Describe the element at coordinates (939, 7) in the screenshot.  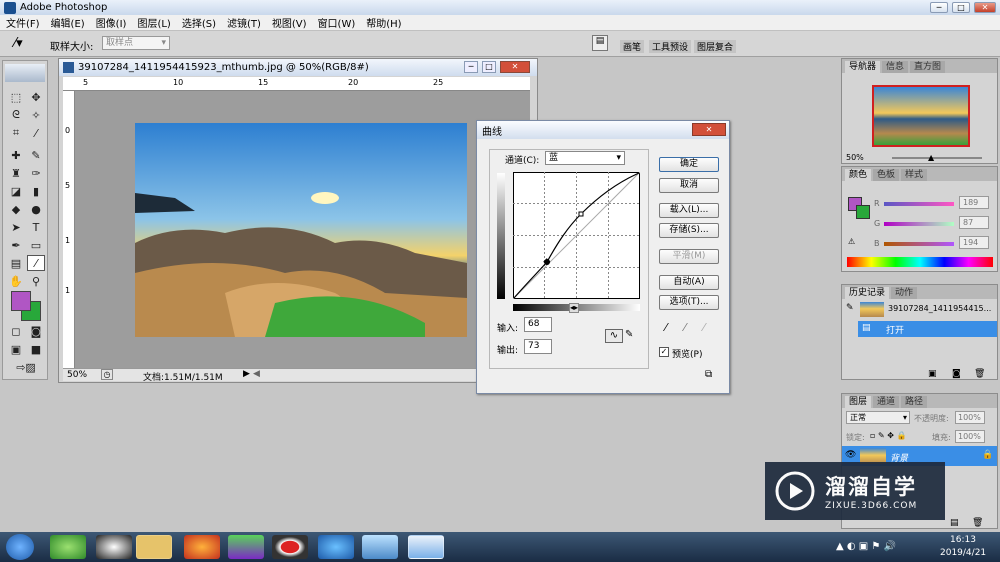
I see `minimize-button: ─` at that location.